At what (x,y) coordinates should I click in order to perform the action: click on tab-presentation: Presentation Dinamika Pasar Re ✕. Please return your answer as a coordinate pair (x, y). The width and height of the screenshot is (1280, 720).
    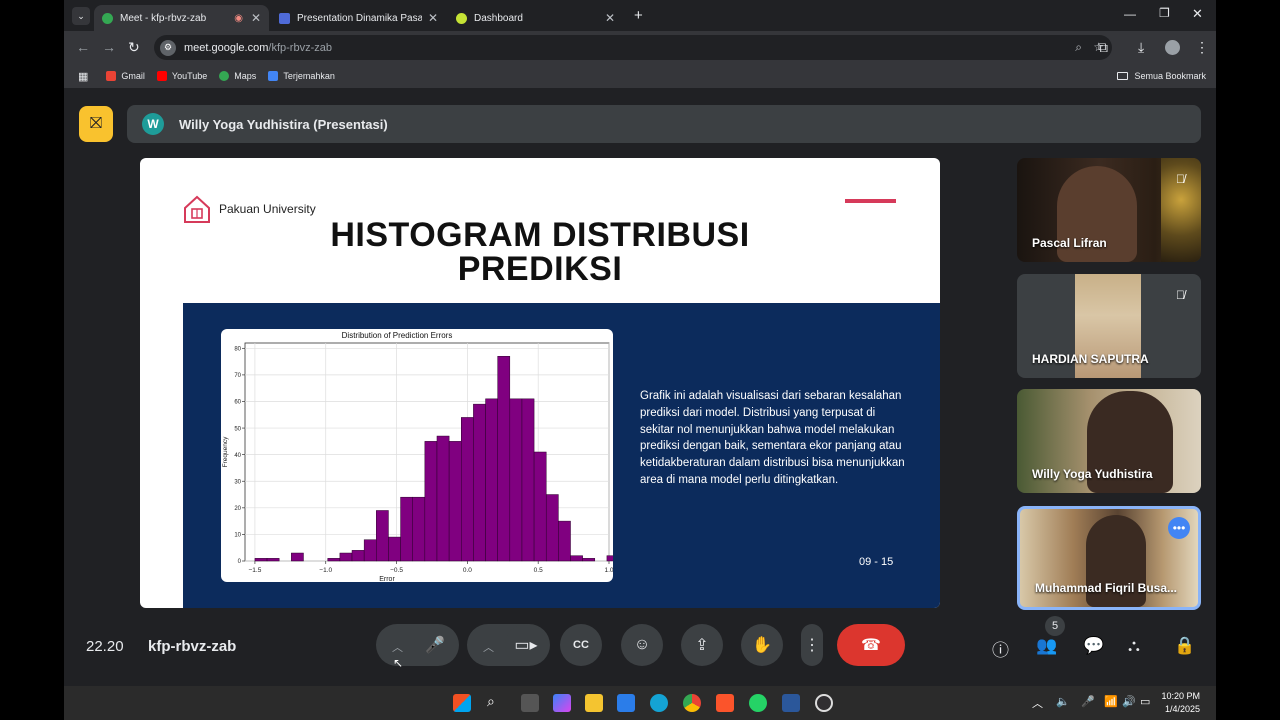
    Looking at the image, I should click on (358, 18).